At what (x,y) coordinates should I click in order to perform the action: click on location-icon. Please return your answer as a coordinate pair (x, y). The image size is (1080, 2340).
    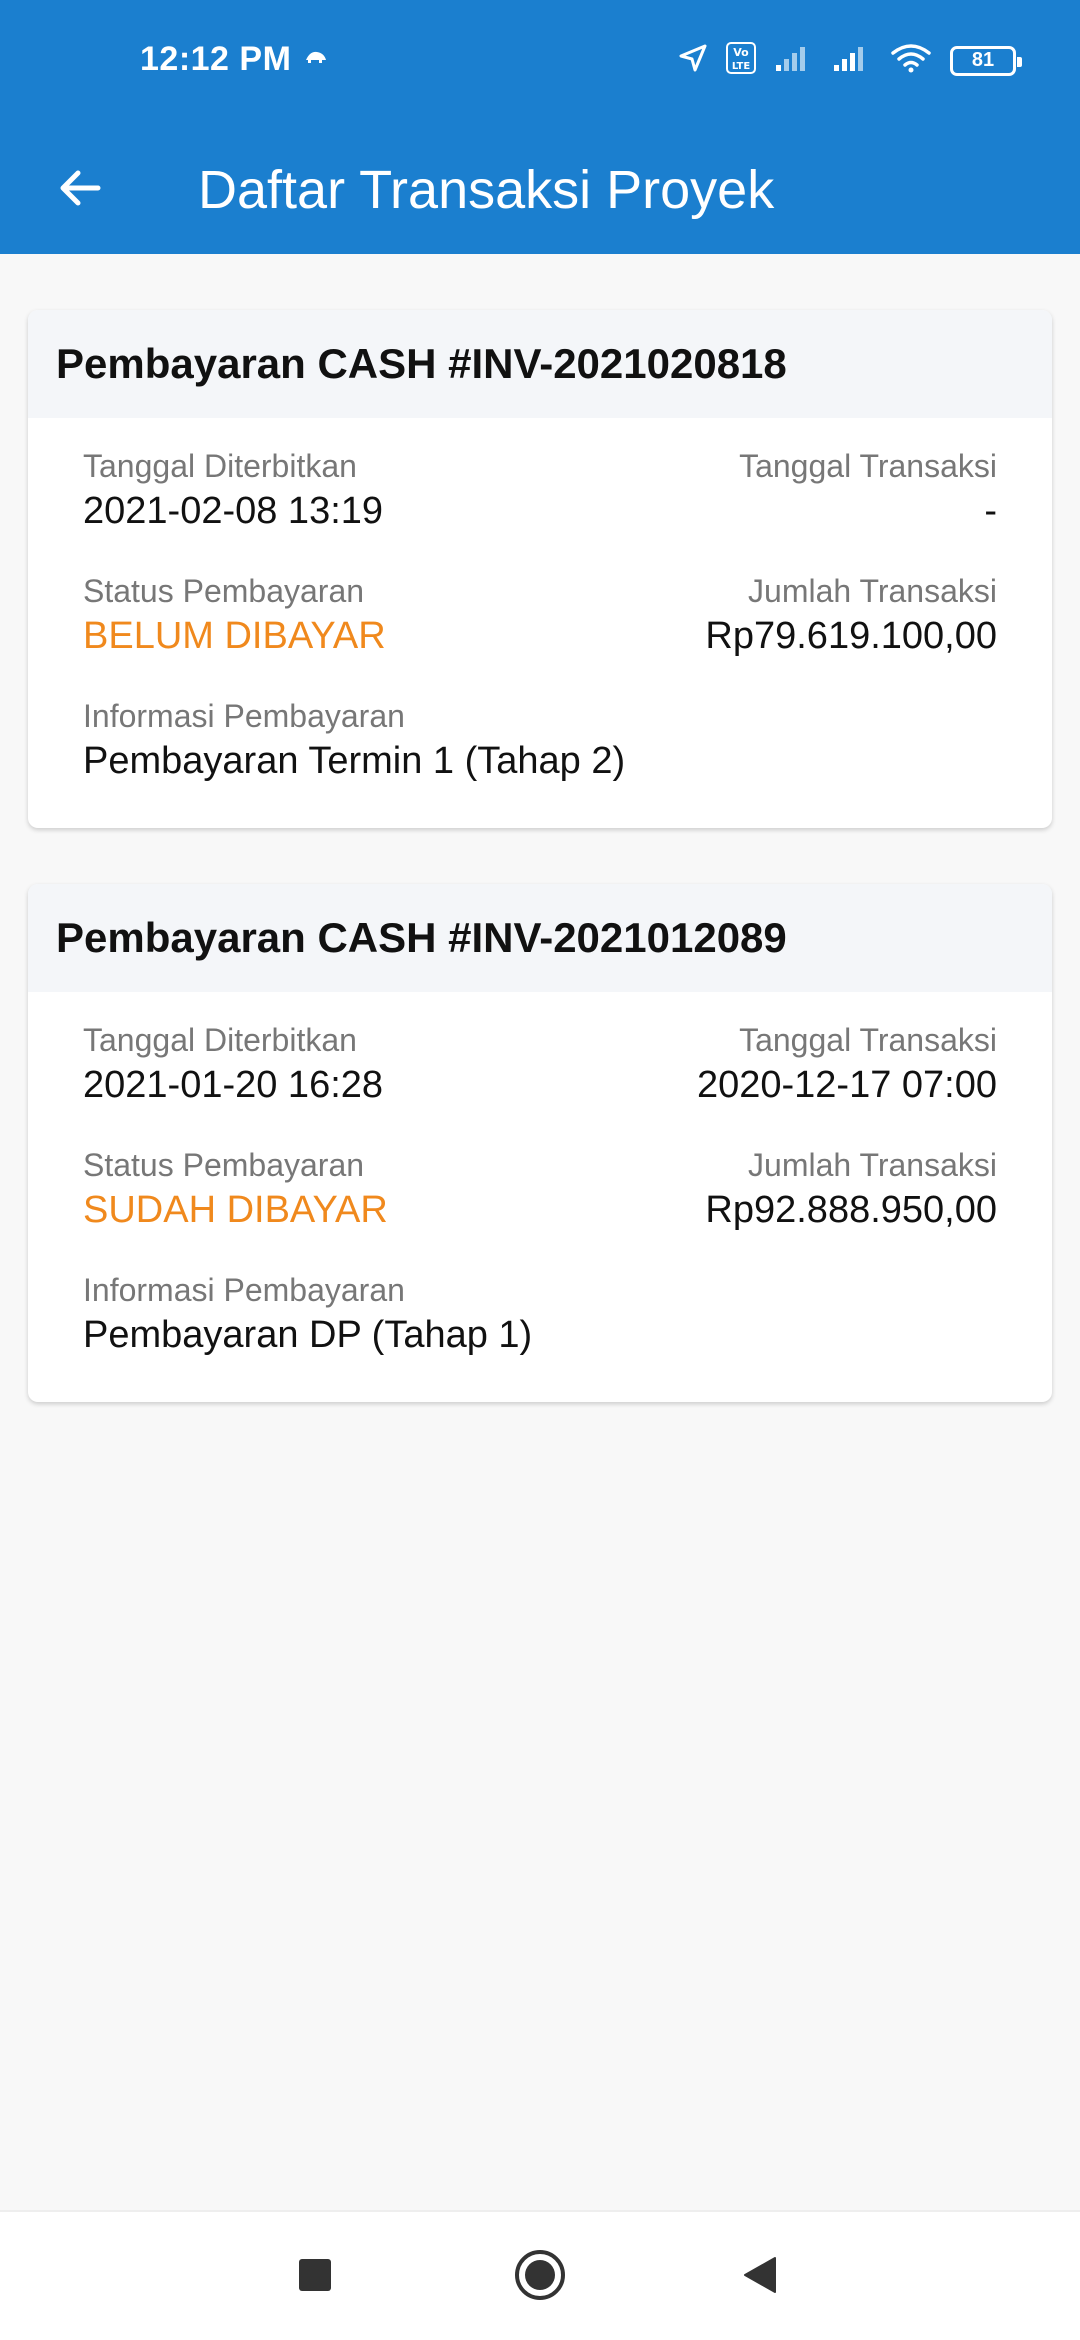
    Looking at the image, I should click on (693, 60).